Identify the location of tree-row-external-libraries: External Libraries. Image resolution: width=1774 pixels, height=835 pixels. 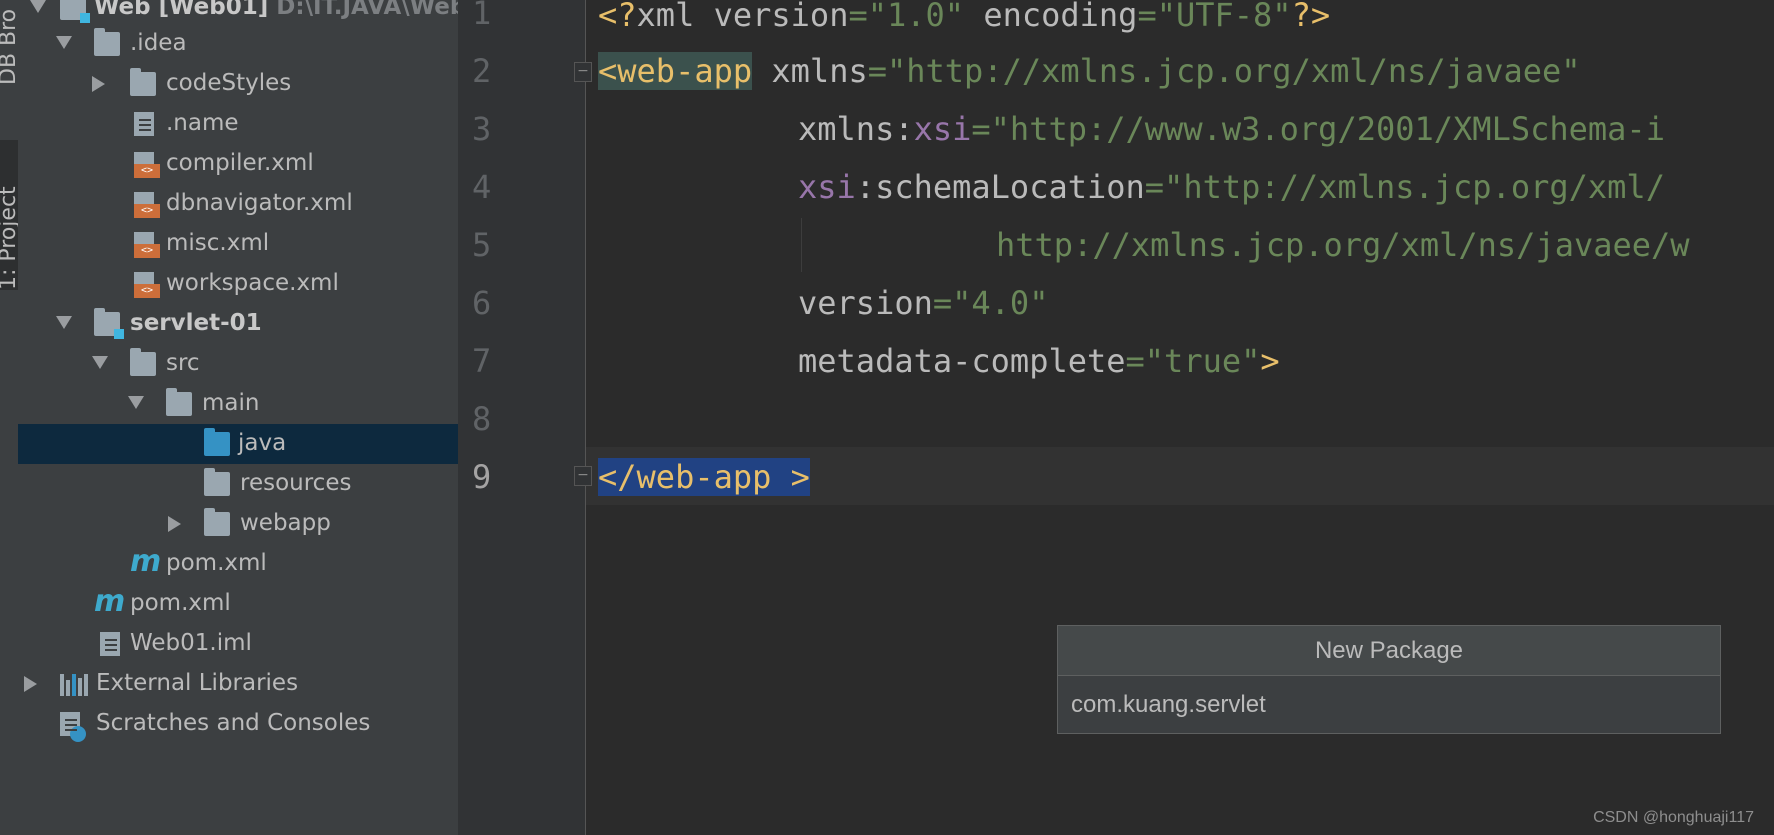
(238, 684).